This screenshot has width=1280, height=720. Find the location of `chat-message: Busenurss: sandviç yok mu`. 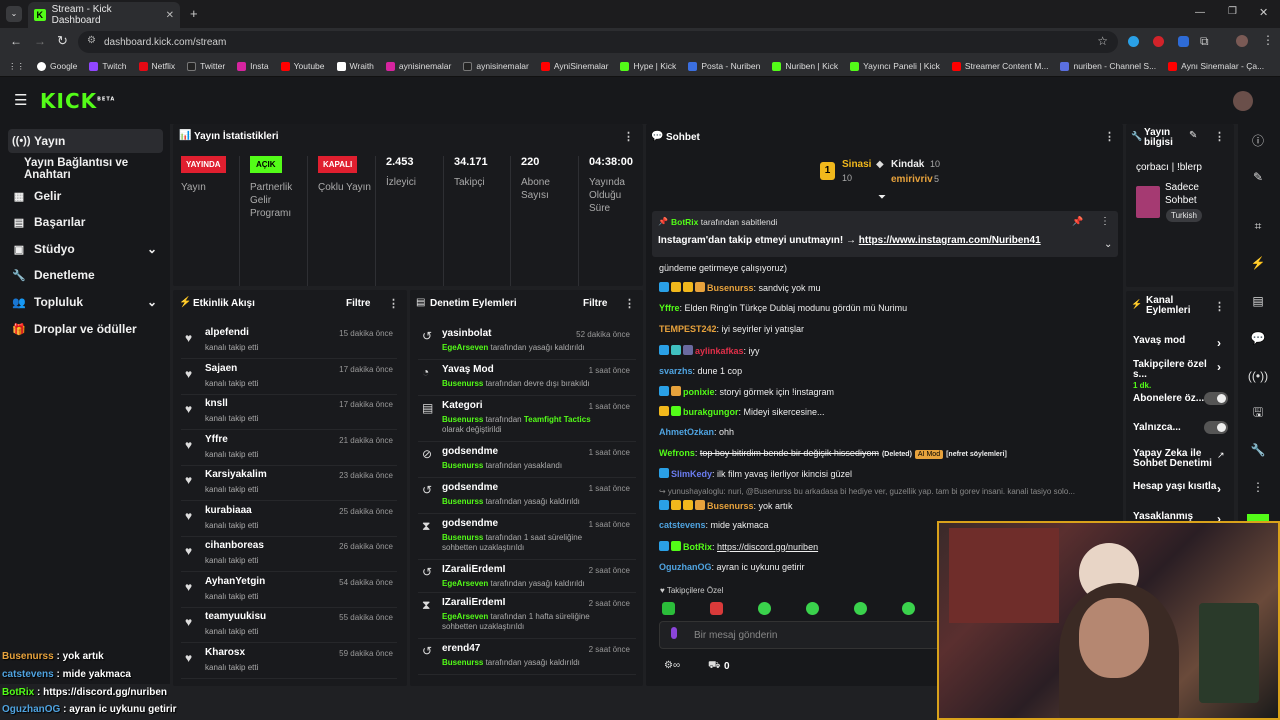

chat-message: Busenurss: sandviç yok mu is located at coordinates (740, 287).